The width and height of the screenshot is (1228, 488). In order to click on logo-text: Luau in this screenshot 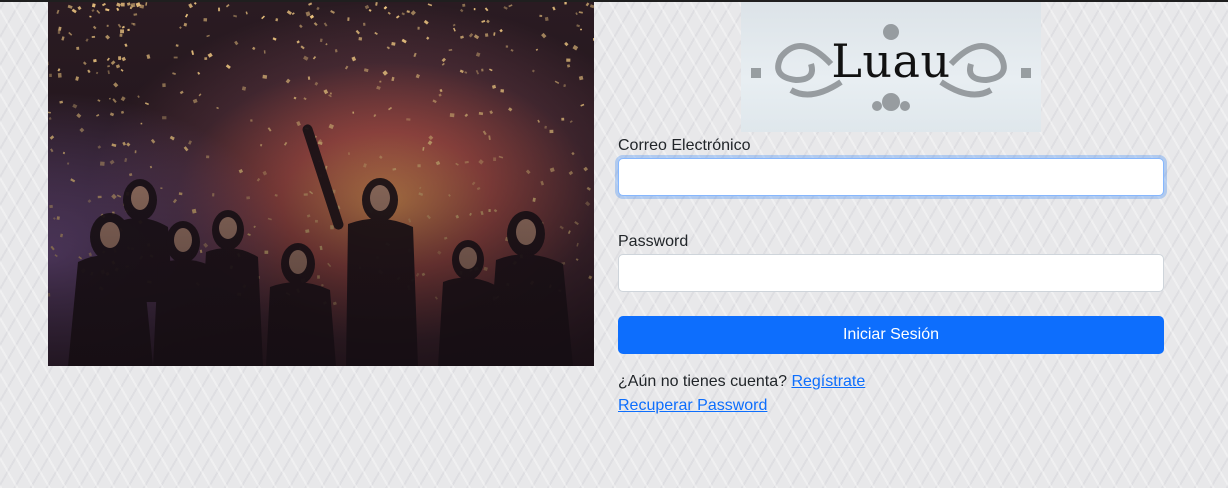, I will do `click(891, 61)`.